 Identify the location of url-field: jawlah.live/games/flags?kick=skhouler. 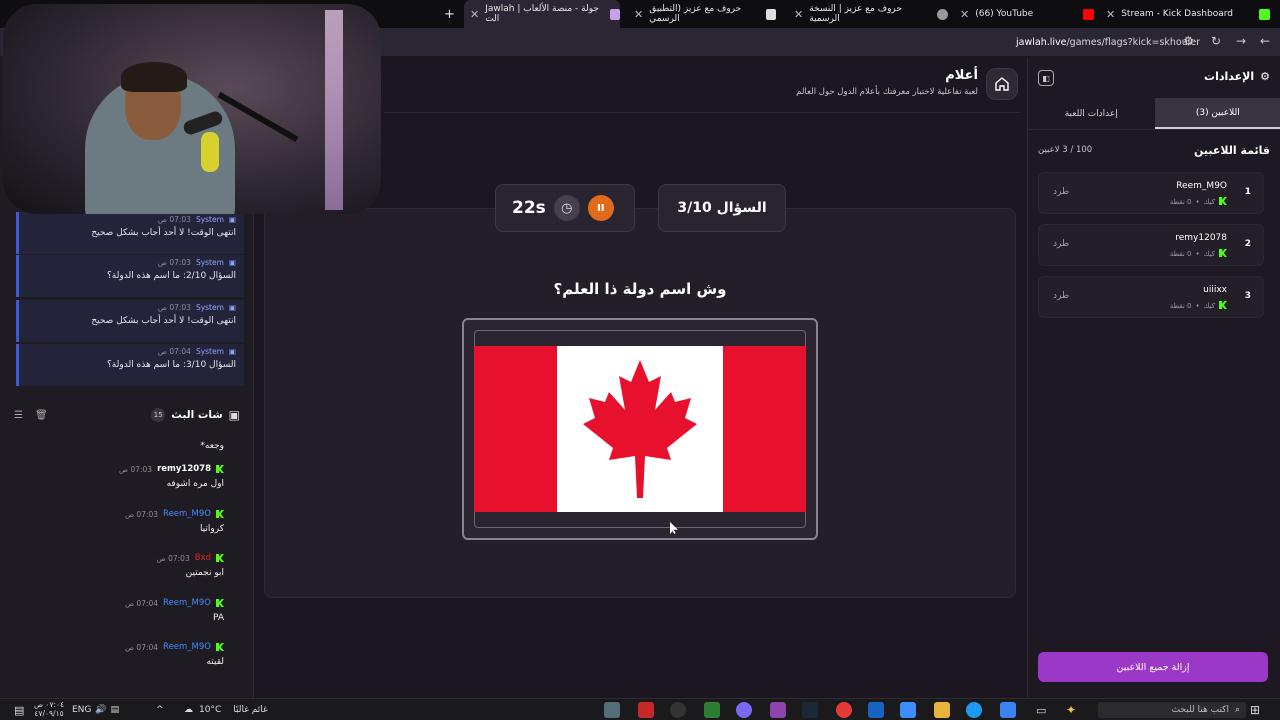
(1108, 42).